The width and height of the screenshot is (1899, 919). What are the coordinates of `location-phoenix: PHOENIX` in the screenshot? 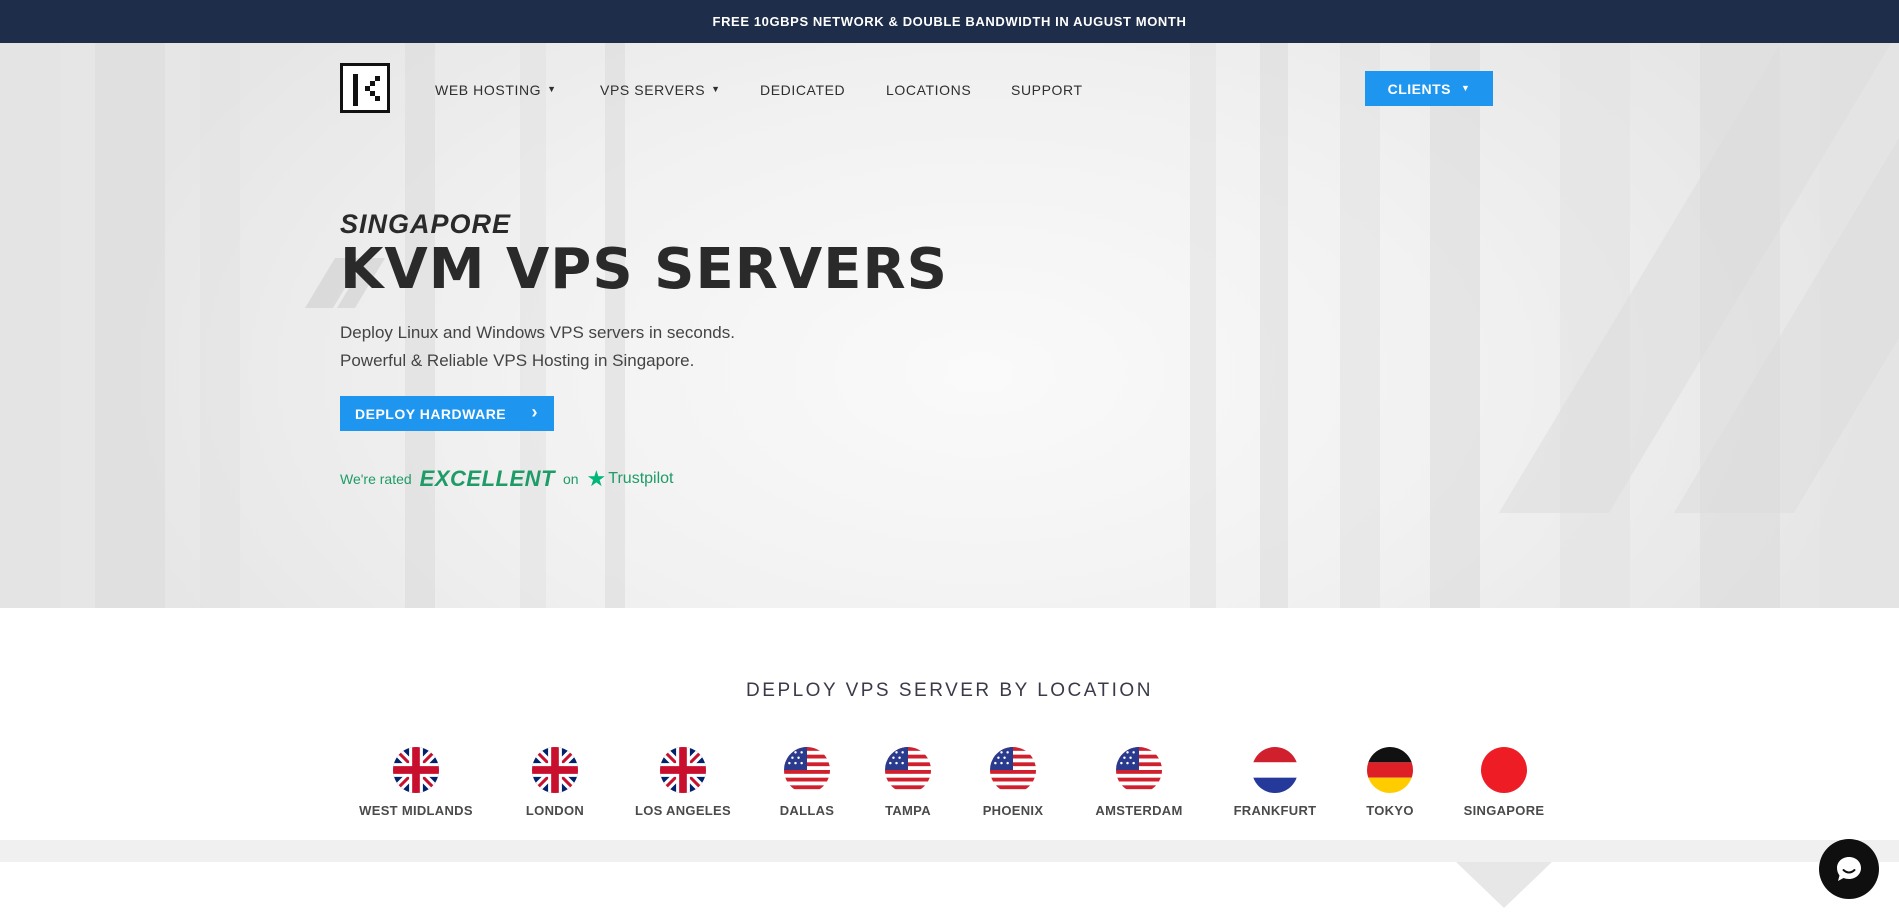 It's located at (1013, 782).